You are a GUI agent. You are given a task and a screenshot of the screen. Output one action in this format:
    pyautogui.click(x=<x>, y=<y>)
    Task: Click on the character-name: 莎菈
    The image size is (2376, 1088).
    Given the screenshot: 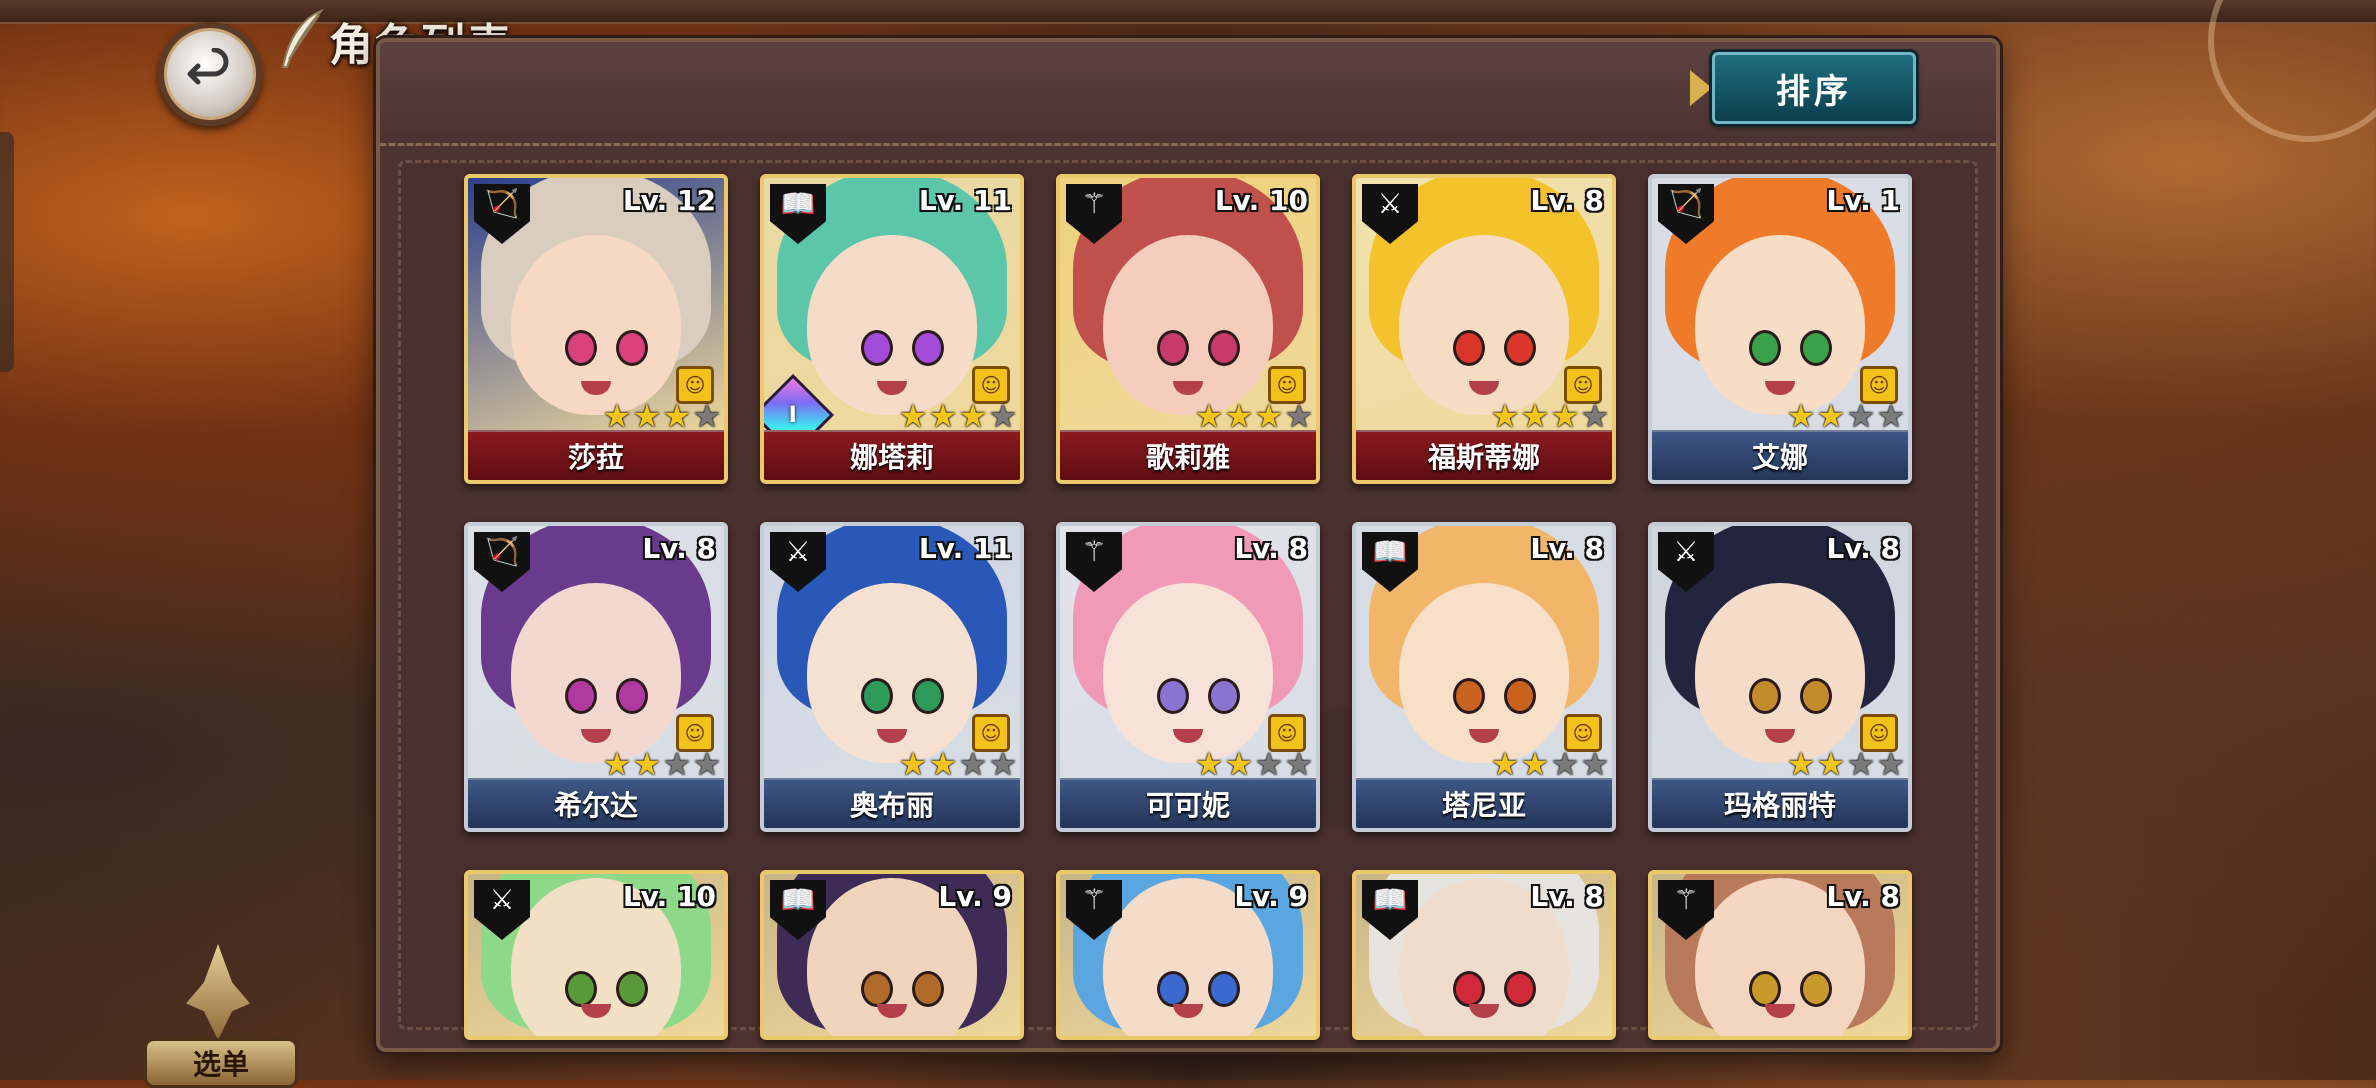 What is the action you would take?
    pyautogui.click(x=596, y=455)
    